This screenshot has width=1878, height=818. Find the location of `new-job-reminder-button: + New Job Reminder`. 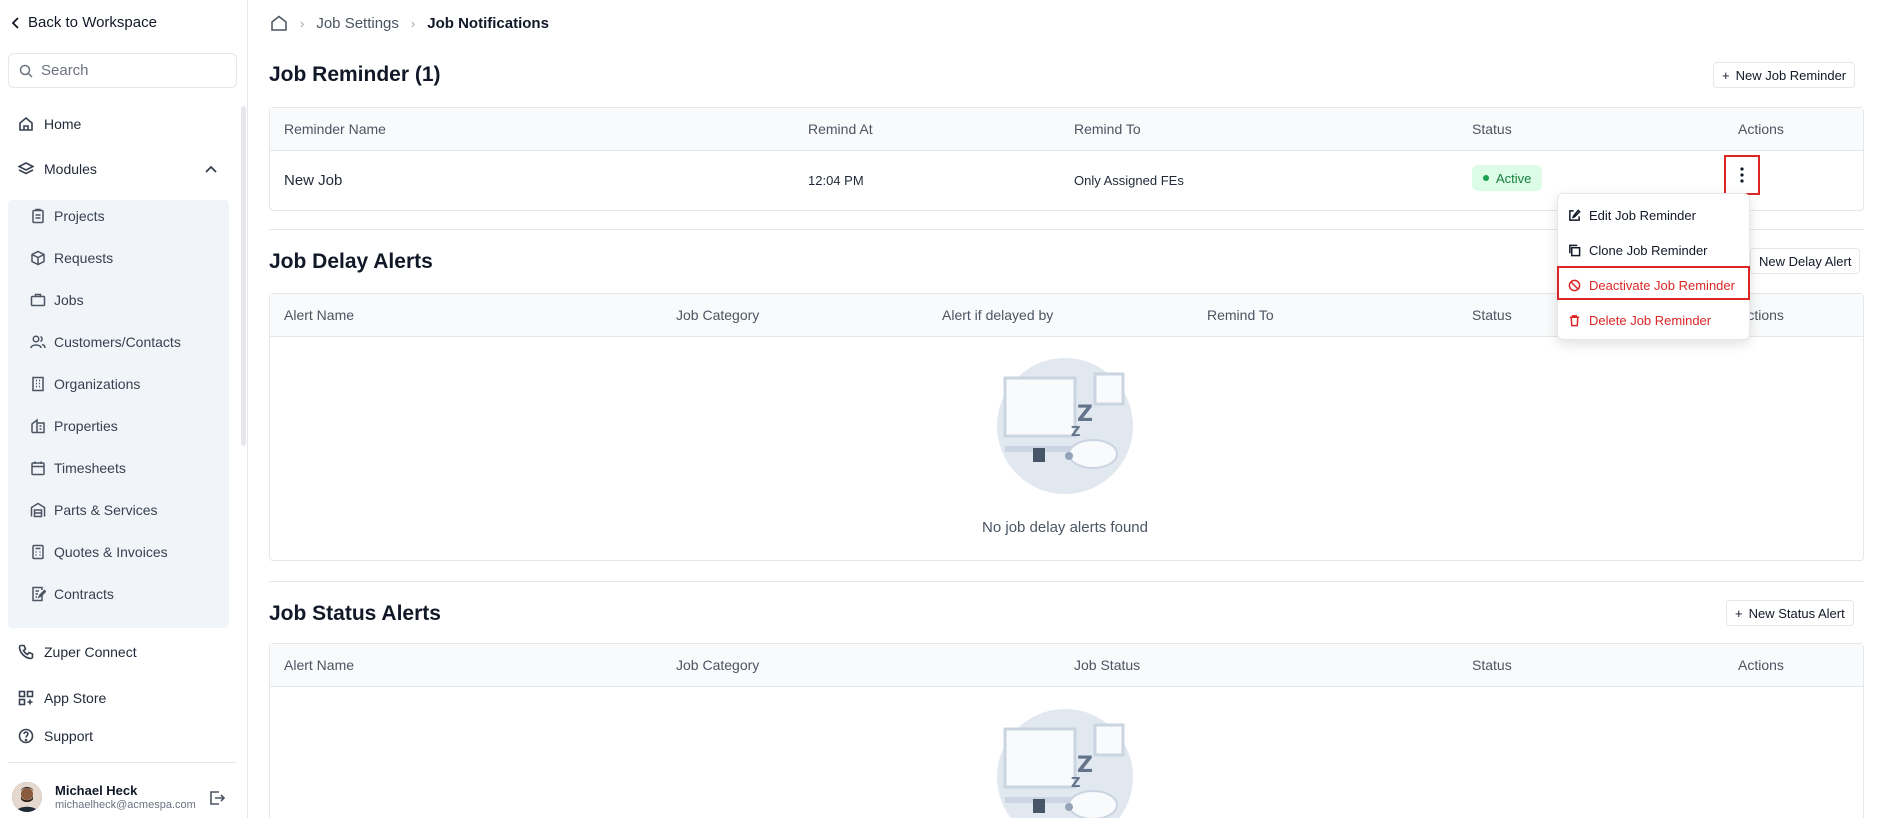

new-job-reminder-button: + New Job Reminder is located at coordinates (1784, 75).